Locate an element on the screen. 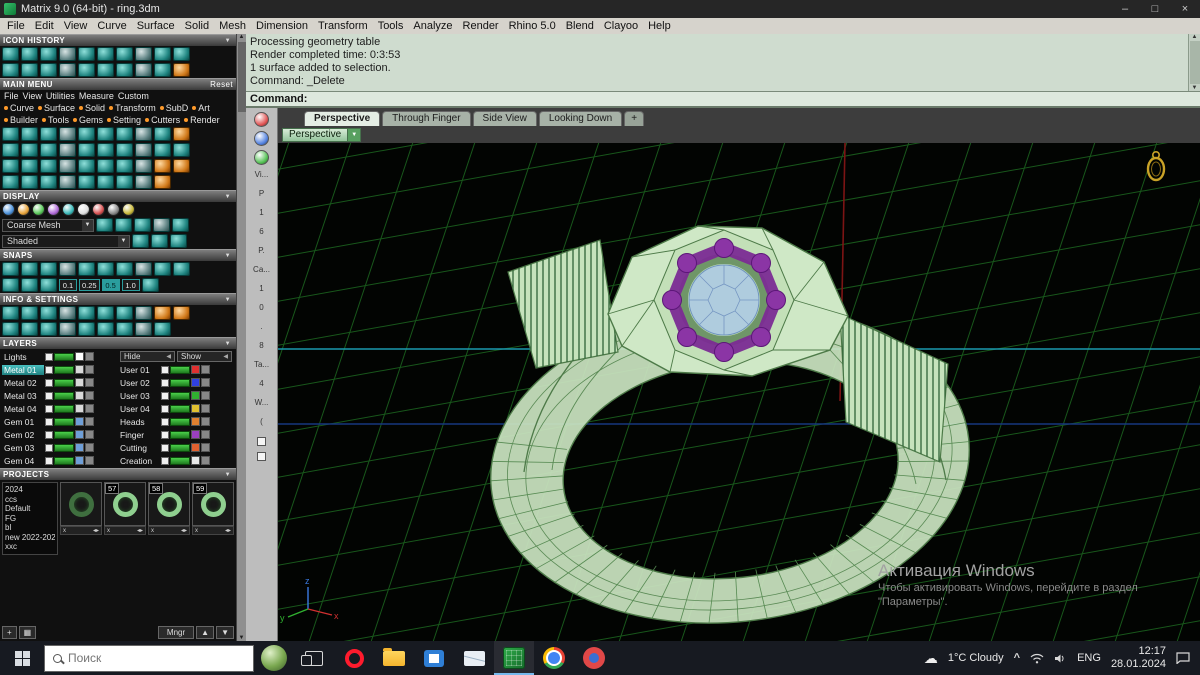 The height and width of the screenshot is (675, 1200). network-icon is located at coordinates (1037, 658).